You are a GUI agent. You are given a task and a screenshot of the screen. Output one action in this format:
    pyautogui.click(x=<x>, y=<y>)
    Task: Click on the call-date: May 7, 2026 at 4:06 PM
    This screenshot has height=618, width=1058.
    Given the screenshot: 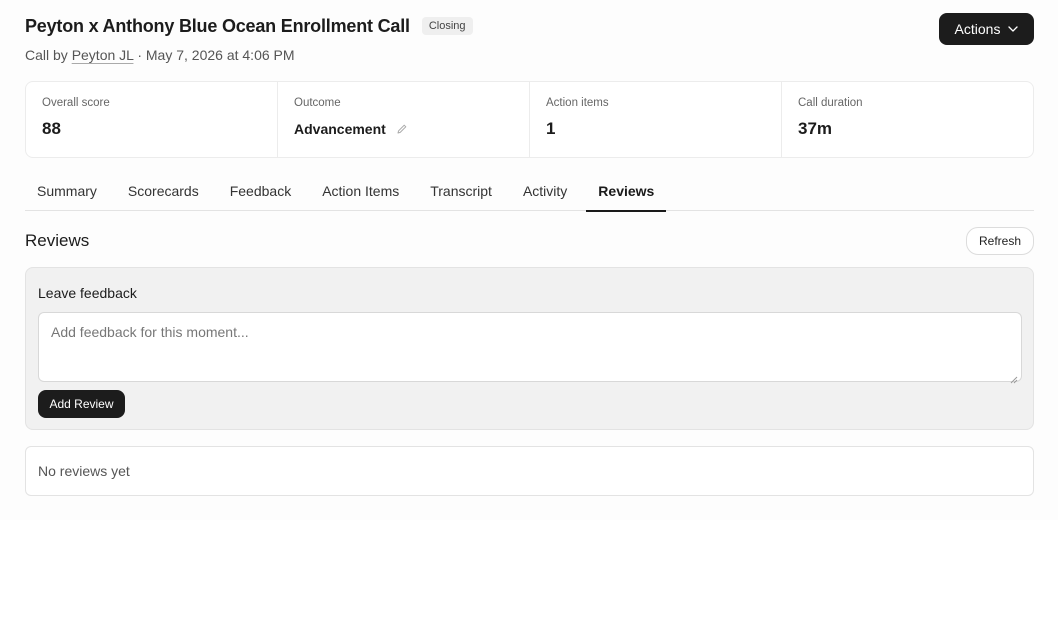 What is the action you would take?
    pyautogui.click(x=220, y=55)
    